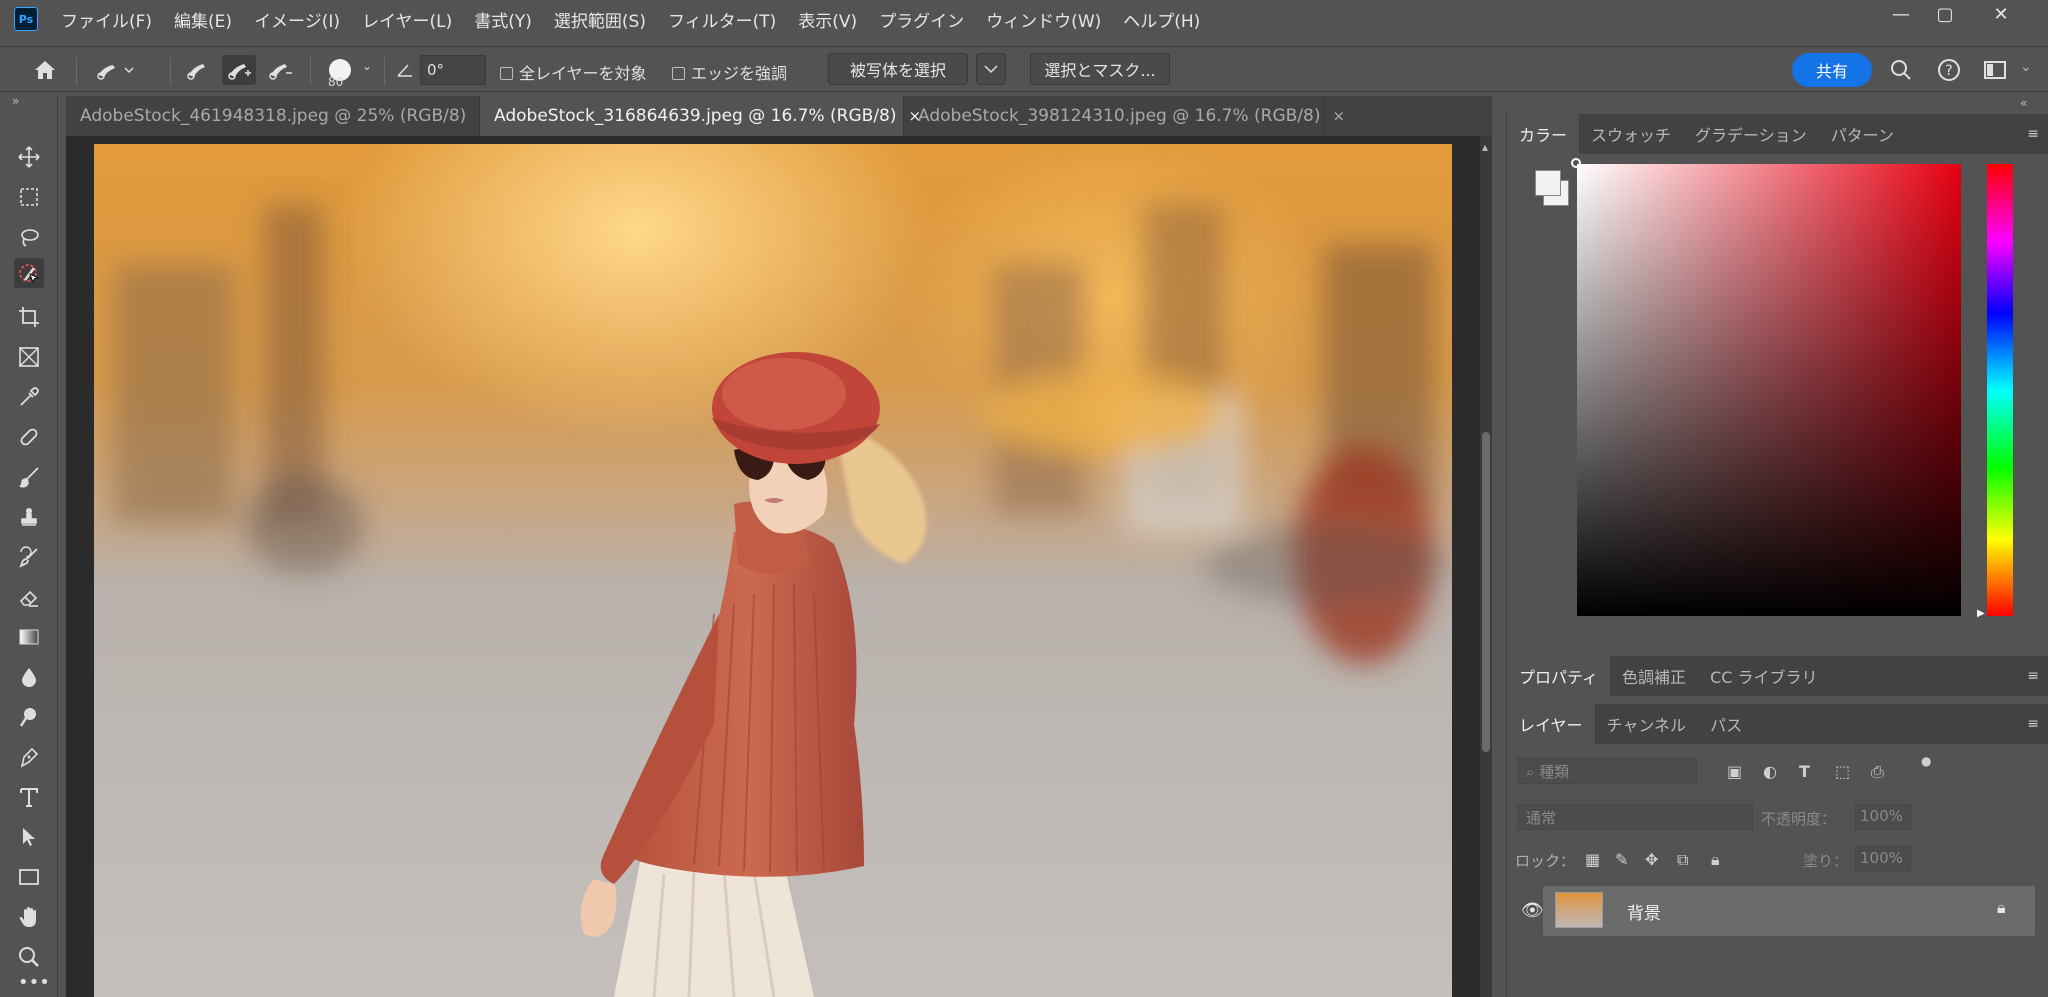 This screenshot has width=2048, height=997. I want to click on pixel-layer-filter-icon: ▣, so click(1734, 771).